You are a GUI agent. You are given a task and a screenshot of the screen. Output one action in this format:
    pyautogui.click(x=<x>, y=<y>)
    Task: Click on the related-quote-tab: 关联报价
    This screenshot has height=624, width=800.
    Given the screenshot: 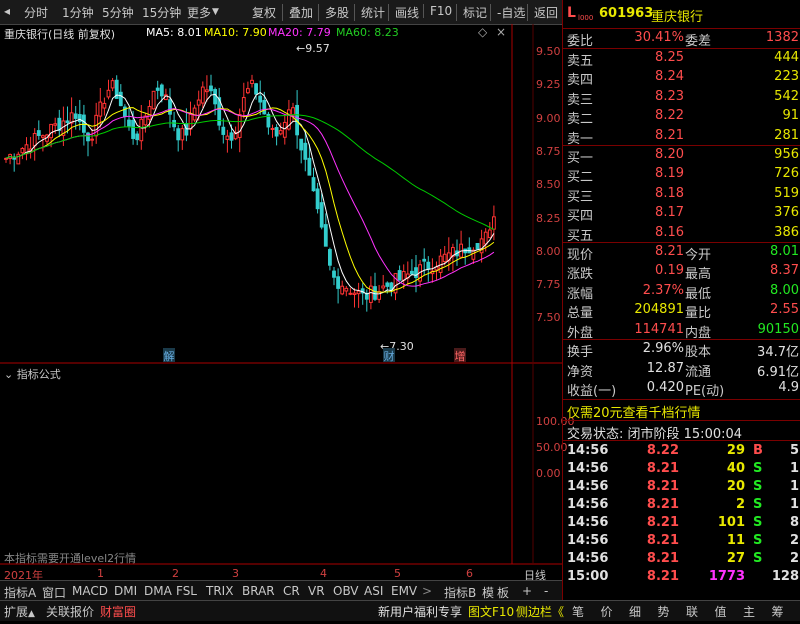 What is the action you would take?
    pyautogui.click(x=70, y=611)
    